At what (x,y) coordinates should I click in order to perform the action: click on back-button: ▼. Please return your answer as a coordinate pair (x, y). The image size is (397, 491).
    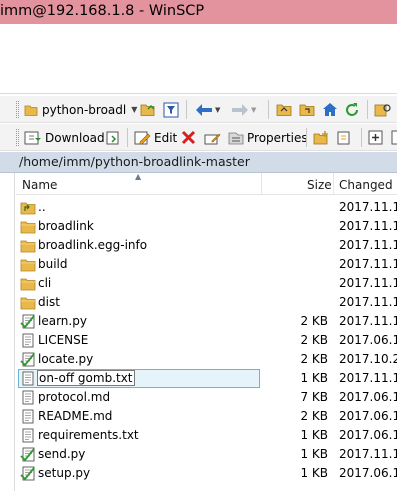
    Looking at the image, I should click on (207, 109).